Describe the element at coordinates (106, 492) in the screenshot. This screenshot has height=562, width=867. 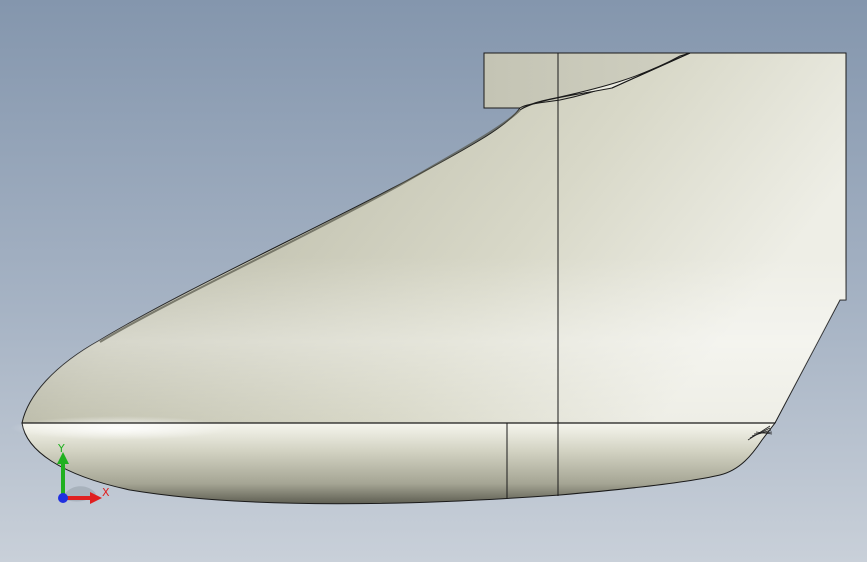
I see `x-axis-label: X` at that location.